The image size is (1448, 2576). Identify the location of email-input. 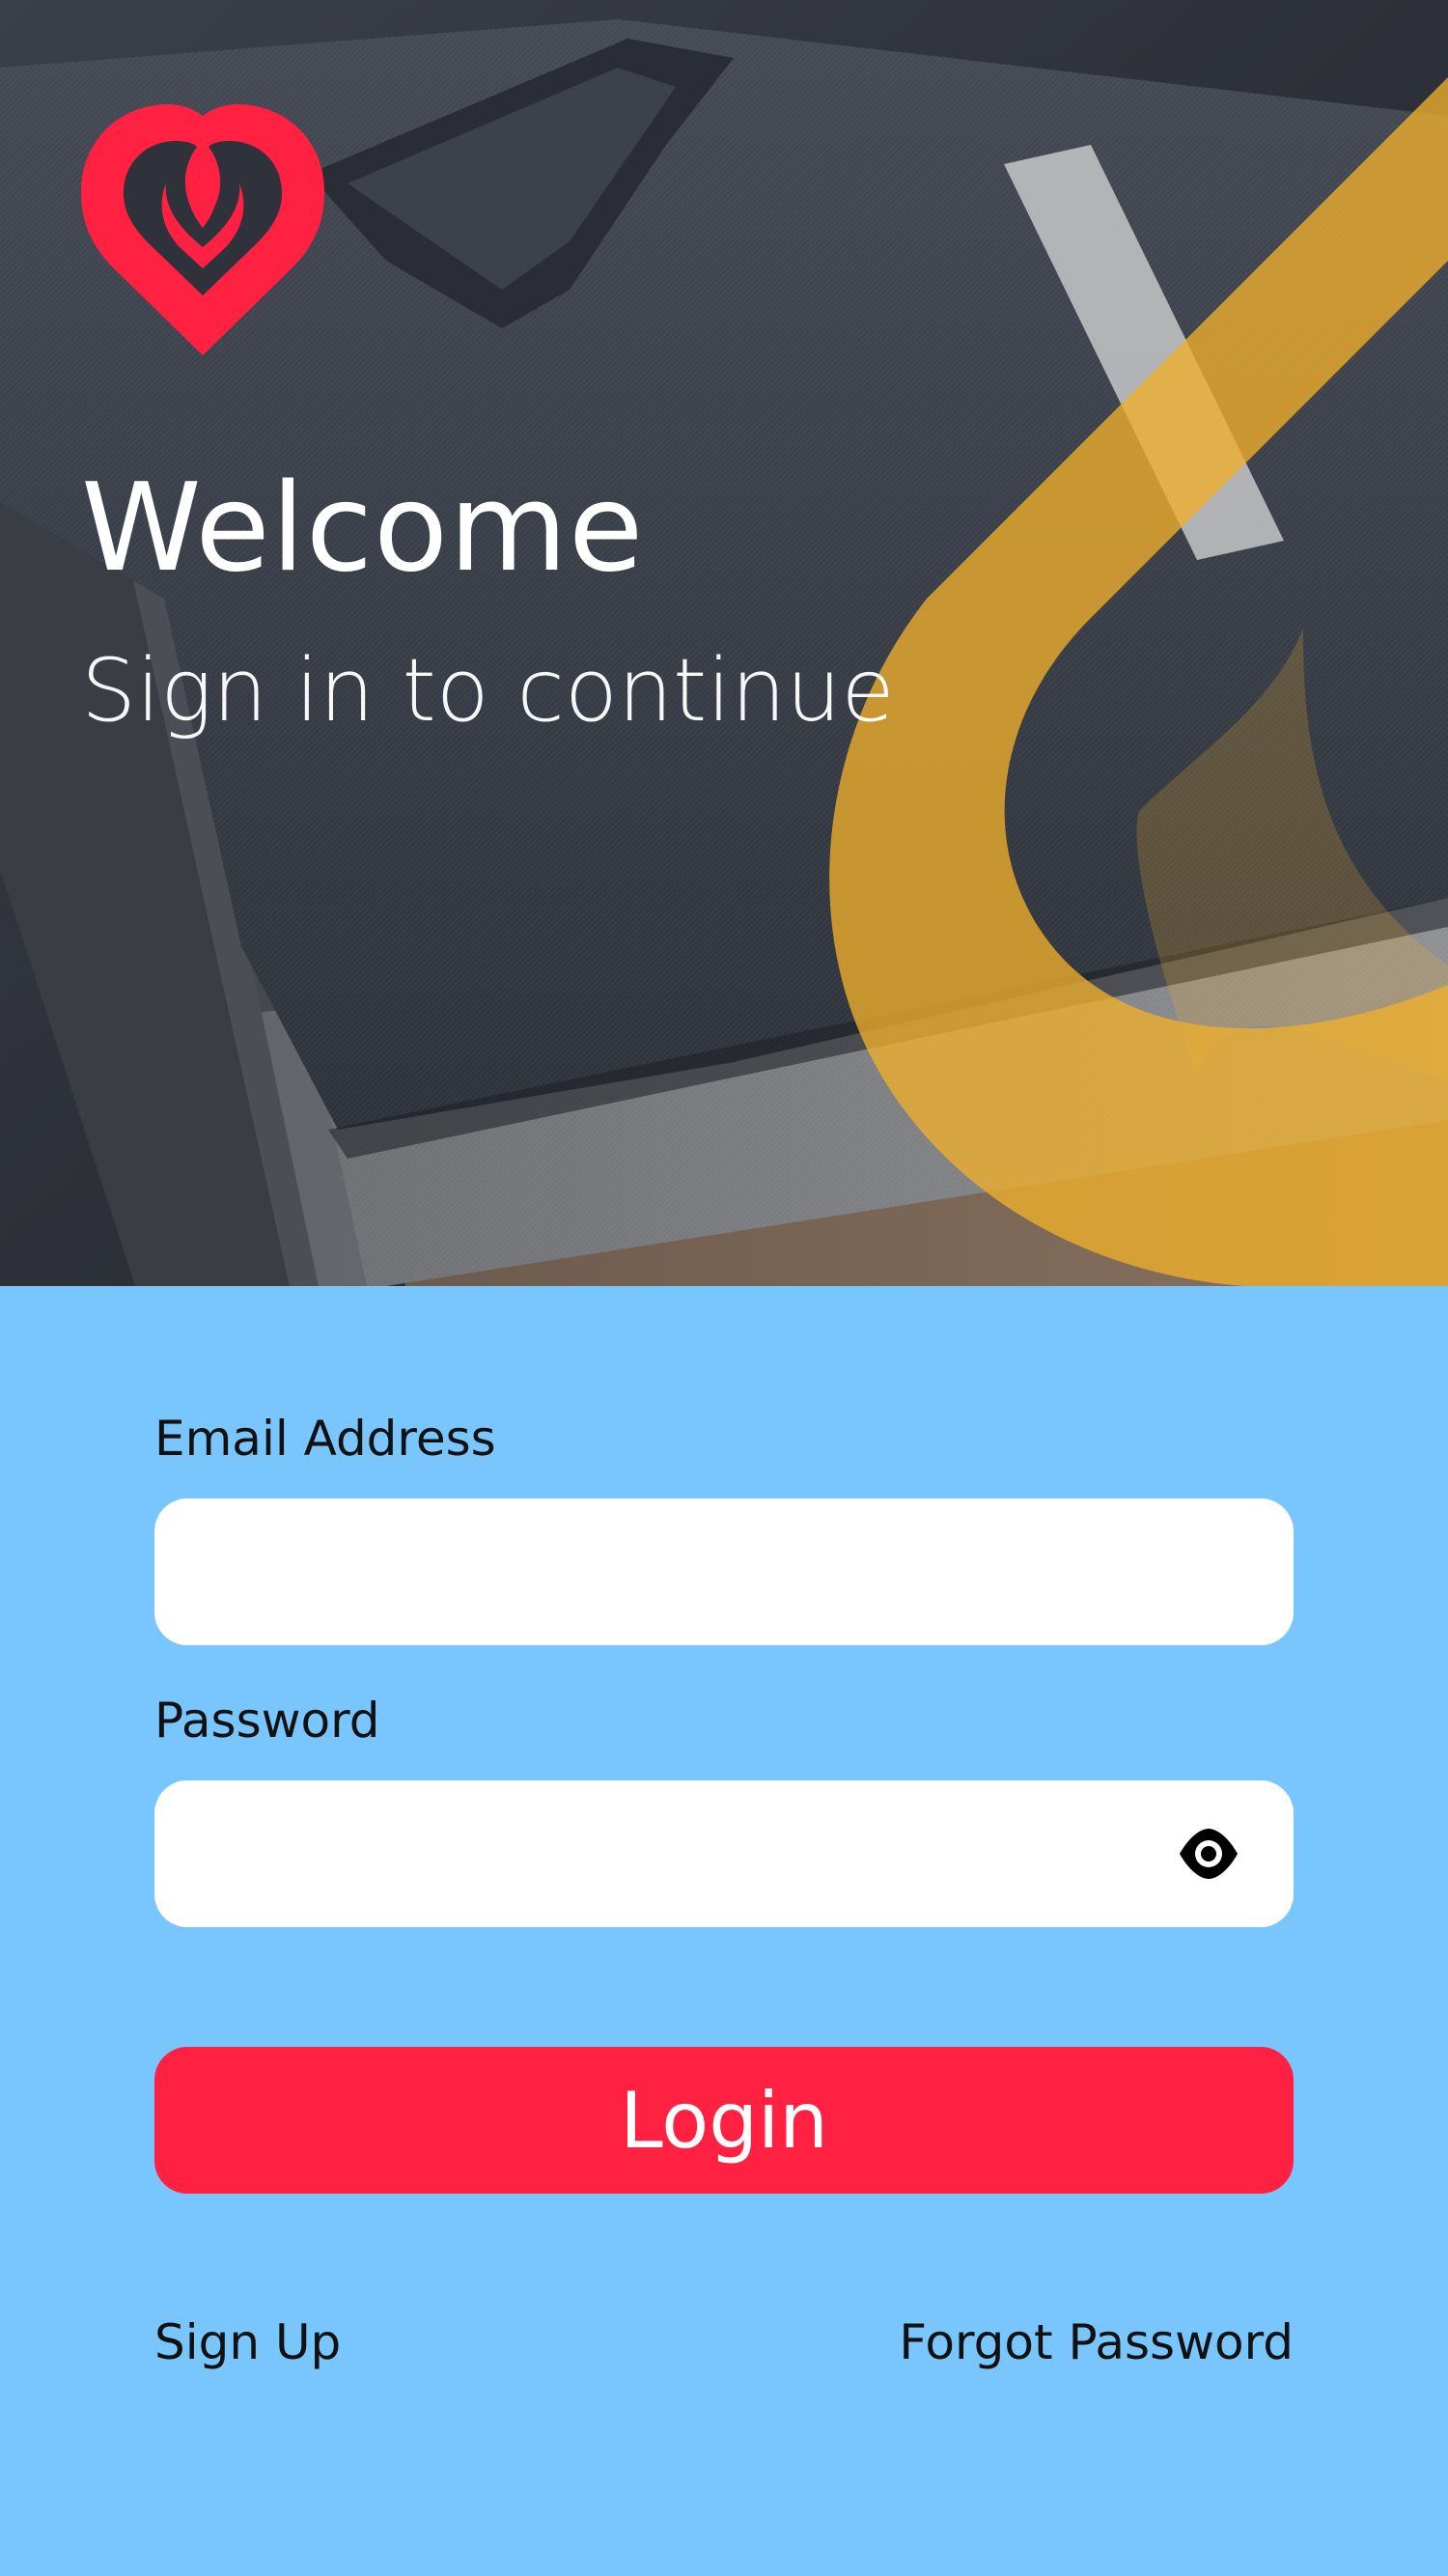
(722, 1573).